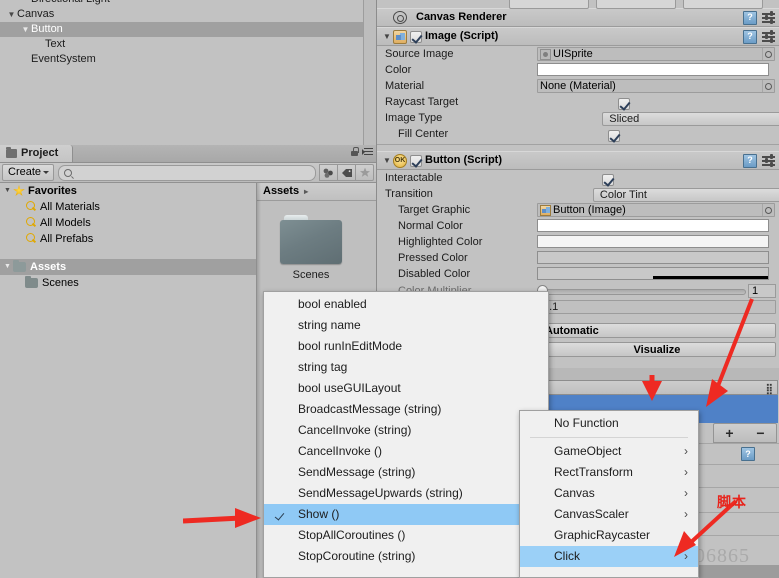 The width and height of the screenshot is (779, 578). Describe the element at coordinates (653, 273) in the screenshot. I see `disabled-color-swatch` at that location.